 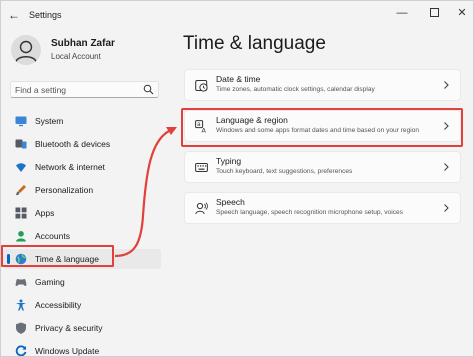 What do you see at coordinates (57, 256) in the screenshot?
I see `highlight-box-time-language` at bounding box center [57, 256].